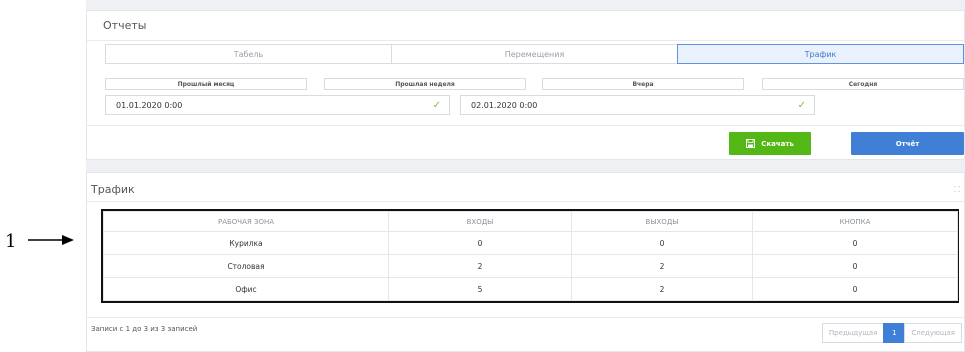  I want to click on cell-exits: 0, so click(662, 243).